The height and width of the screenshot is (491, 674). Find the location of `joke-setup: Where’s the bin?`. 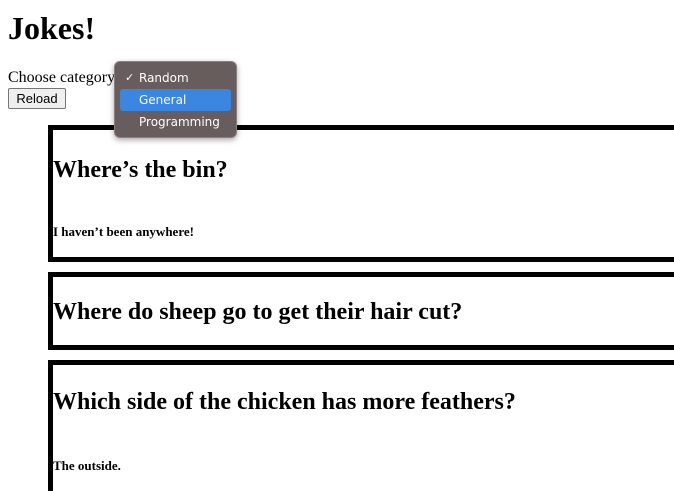

joke-setup: Where’s the bin? is located at coordinates (140, 170).